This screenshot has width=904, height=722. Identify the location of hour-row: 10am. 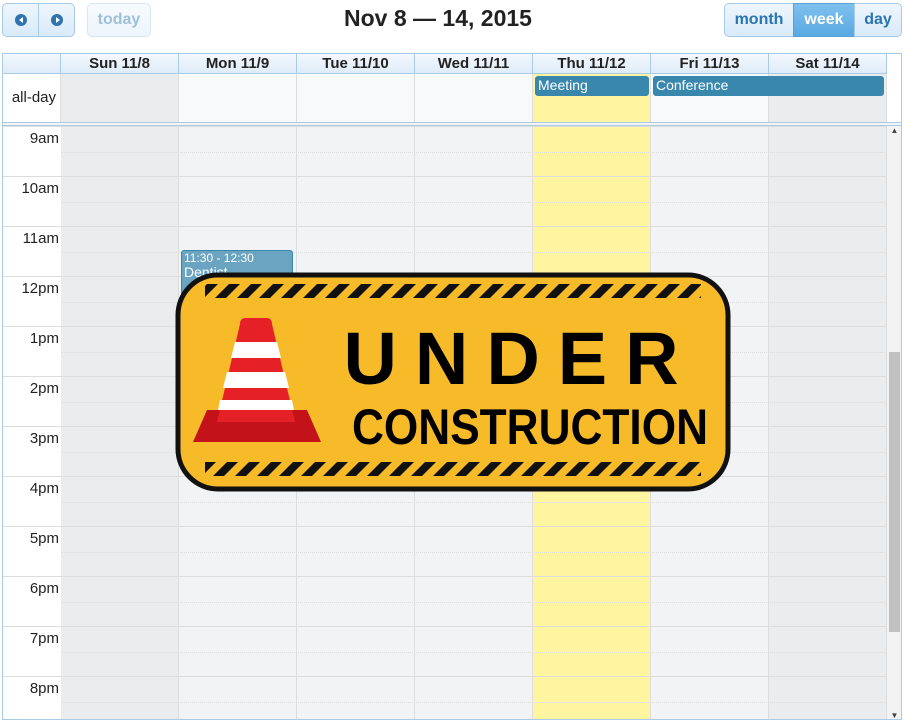
(445, 201).